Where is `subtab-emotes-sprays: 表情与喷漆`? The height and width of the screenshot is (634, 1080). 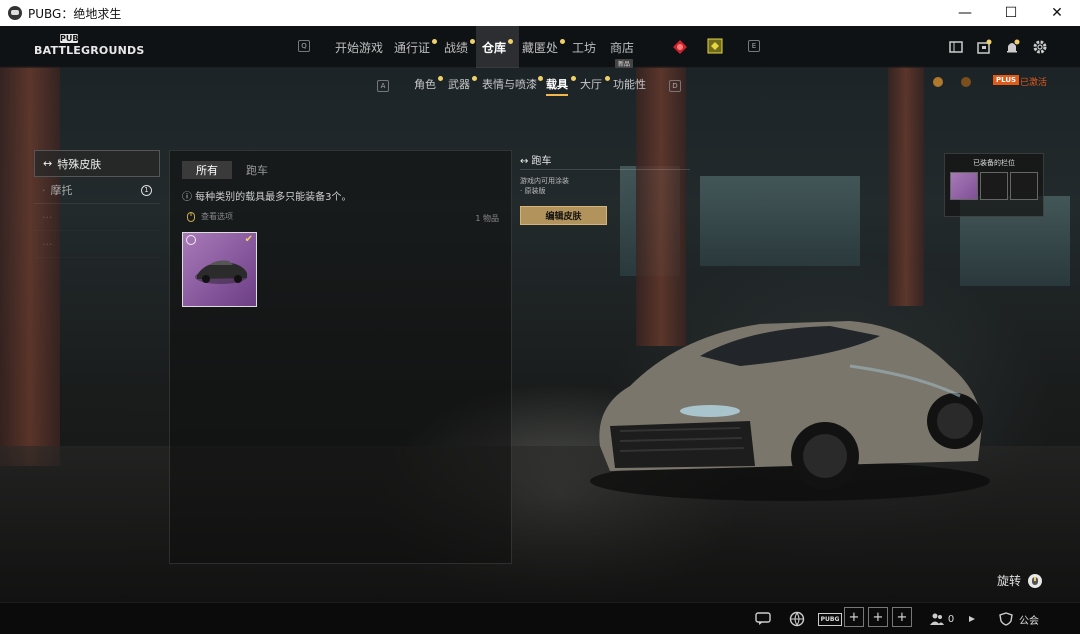
subtab-emotes-sprays: 表情与喷漆 is located at coordinates (509, 84).